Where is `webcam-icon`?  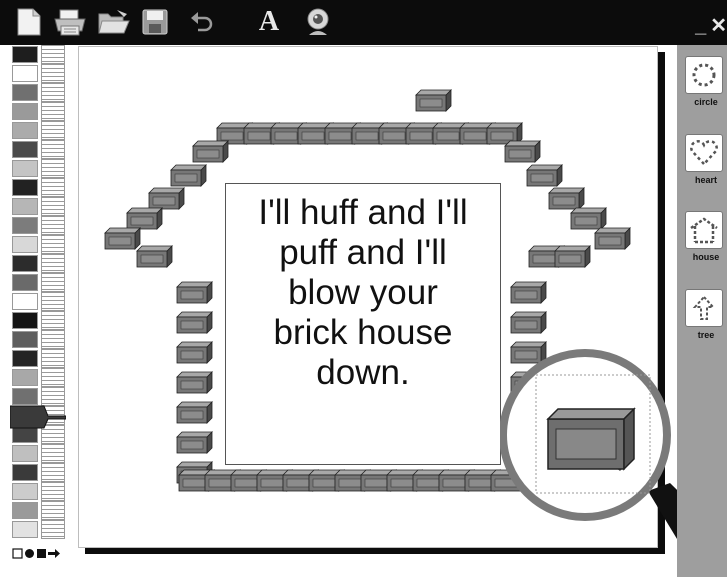
webcam-icon is located at coordinates (318, 21).